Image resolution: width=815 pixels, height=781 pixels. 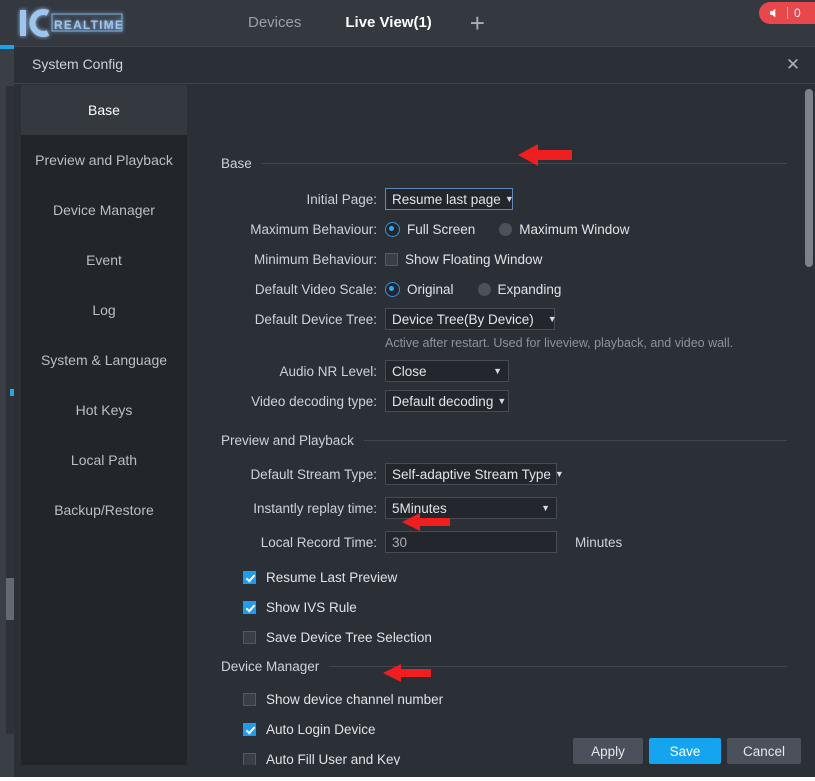 What do you see at coordinates (328, 371) in the screenshot?
I see `audio-nr-level-label: Audio NR Level:` at bounding box center [328, 371].